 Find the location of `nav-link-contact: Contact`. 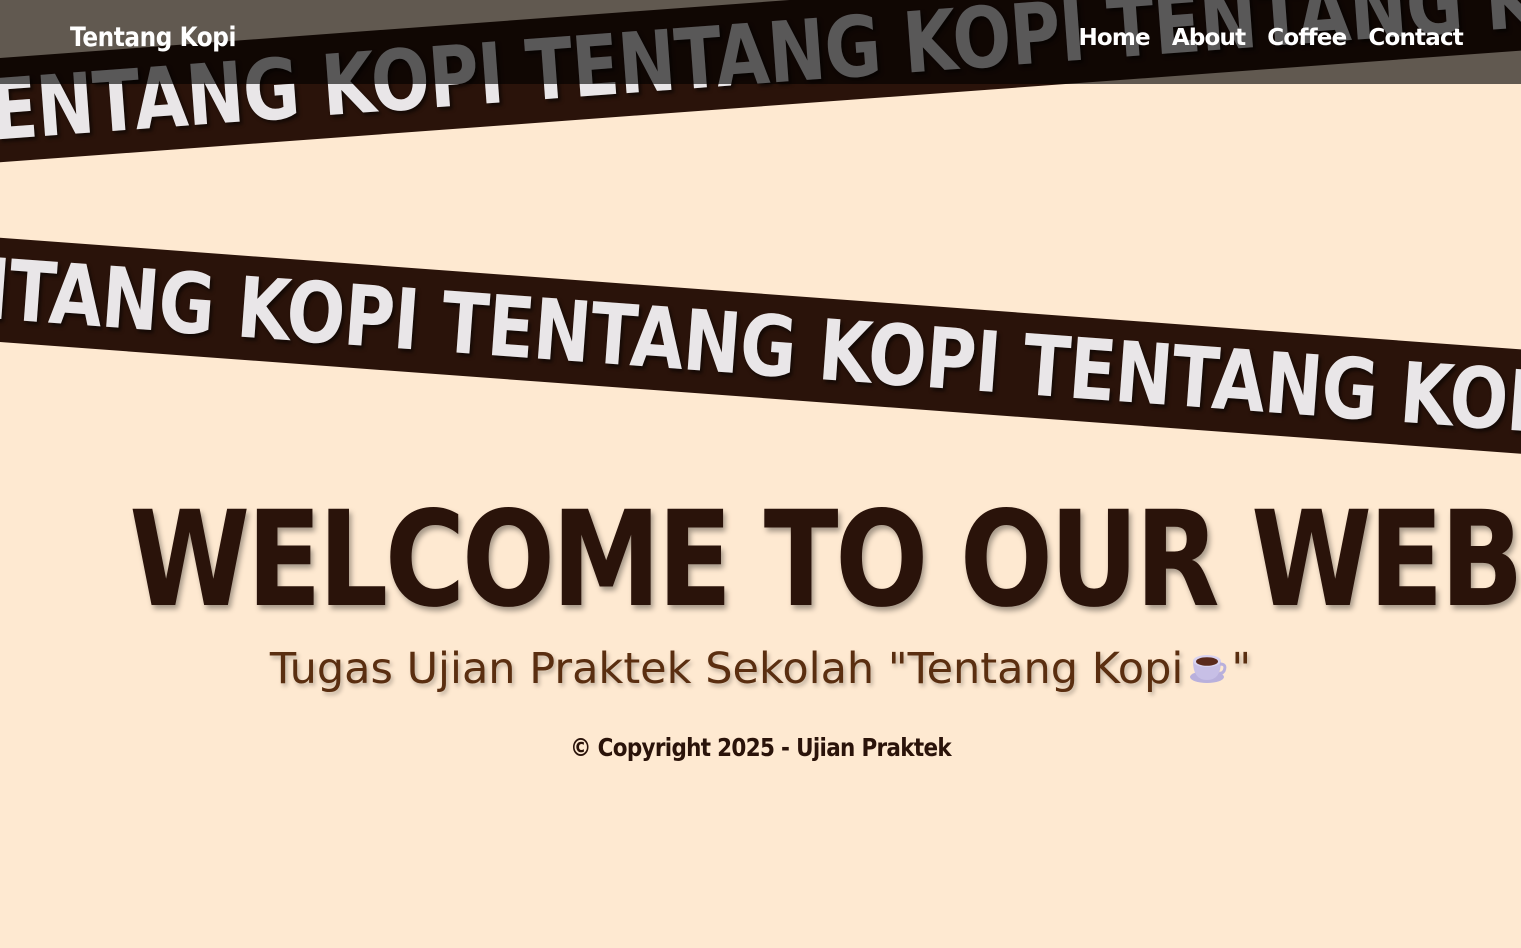

nav-link-contact: Contact is located at coordinates (1415, 38).